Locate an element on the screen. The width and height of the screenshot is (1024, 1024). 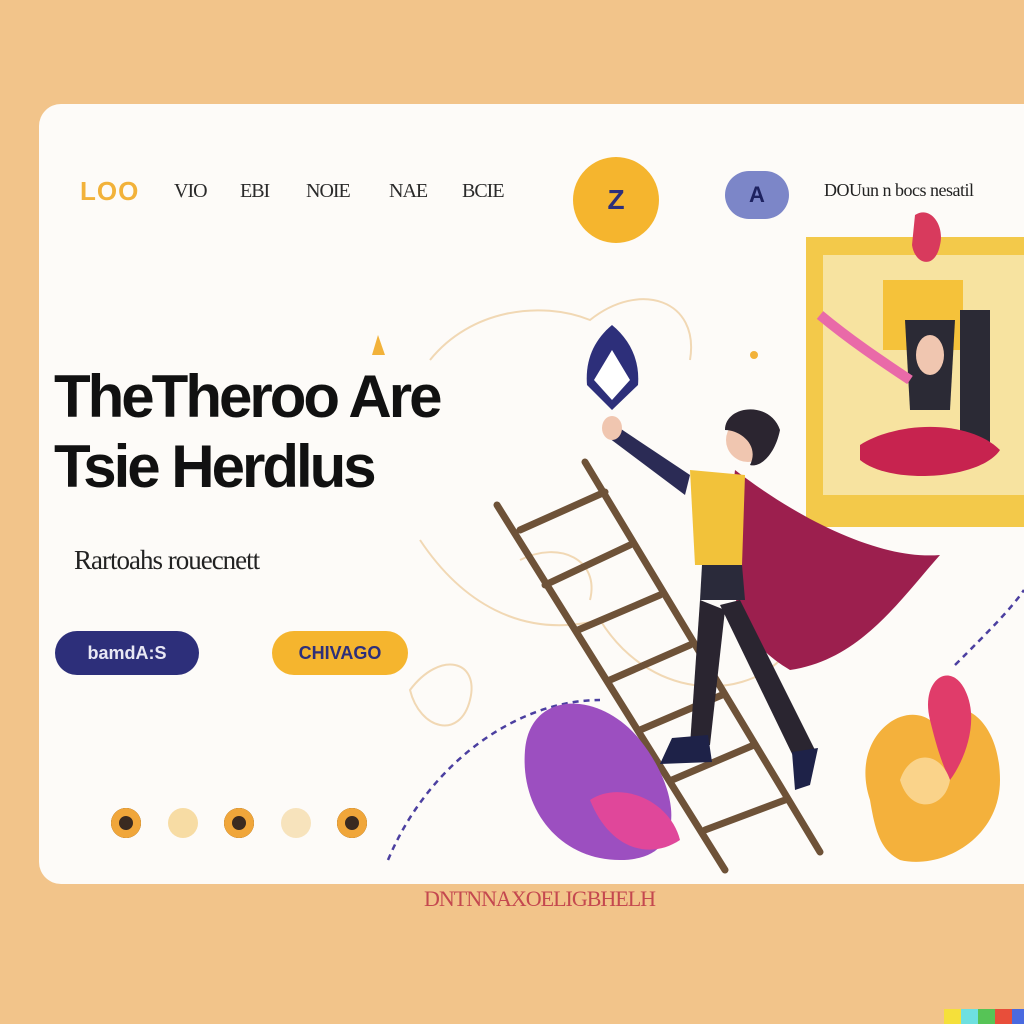
dashed-path-right is located at coordinates (989, 627).